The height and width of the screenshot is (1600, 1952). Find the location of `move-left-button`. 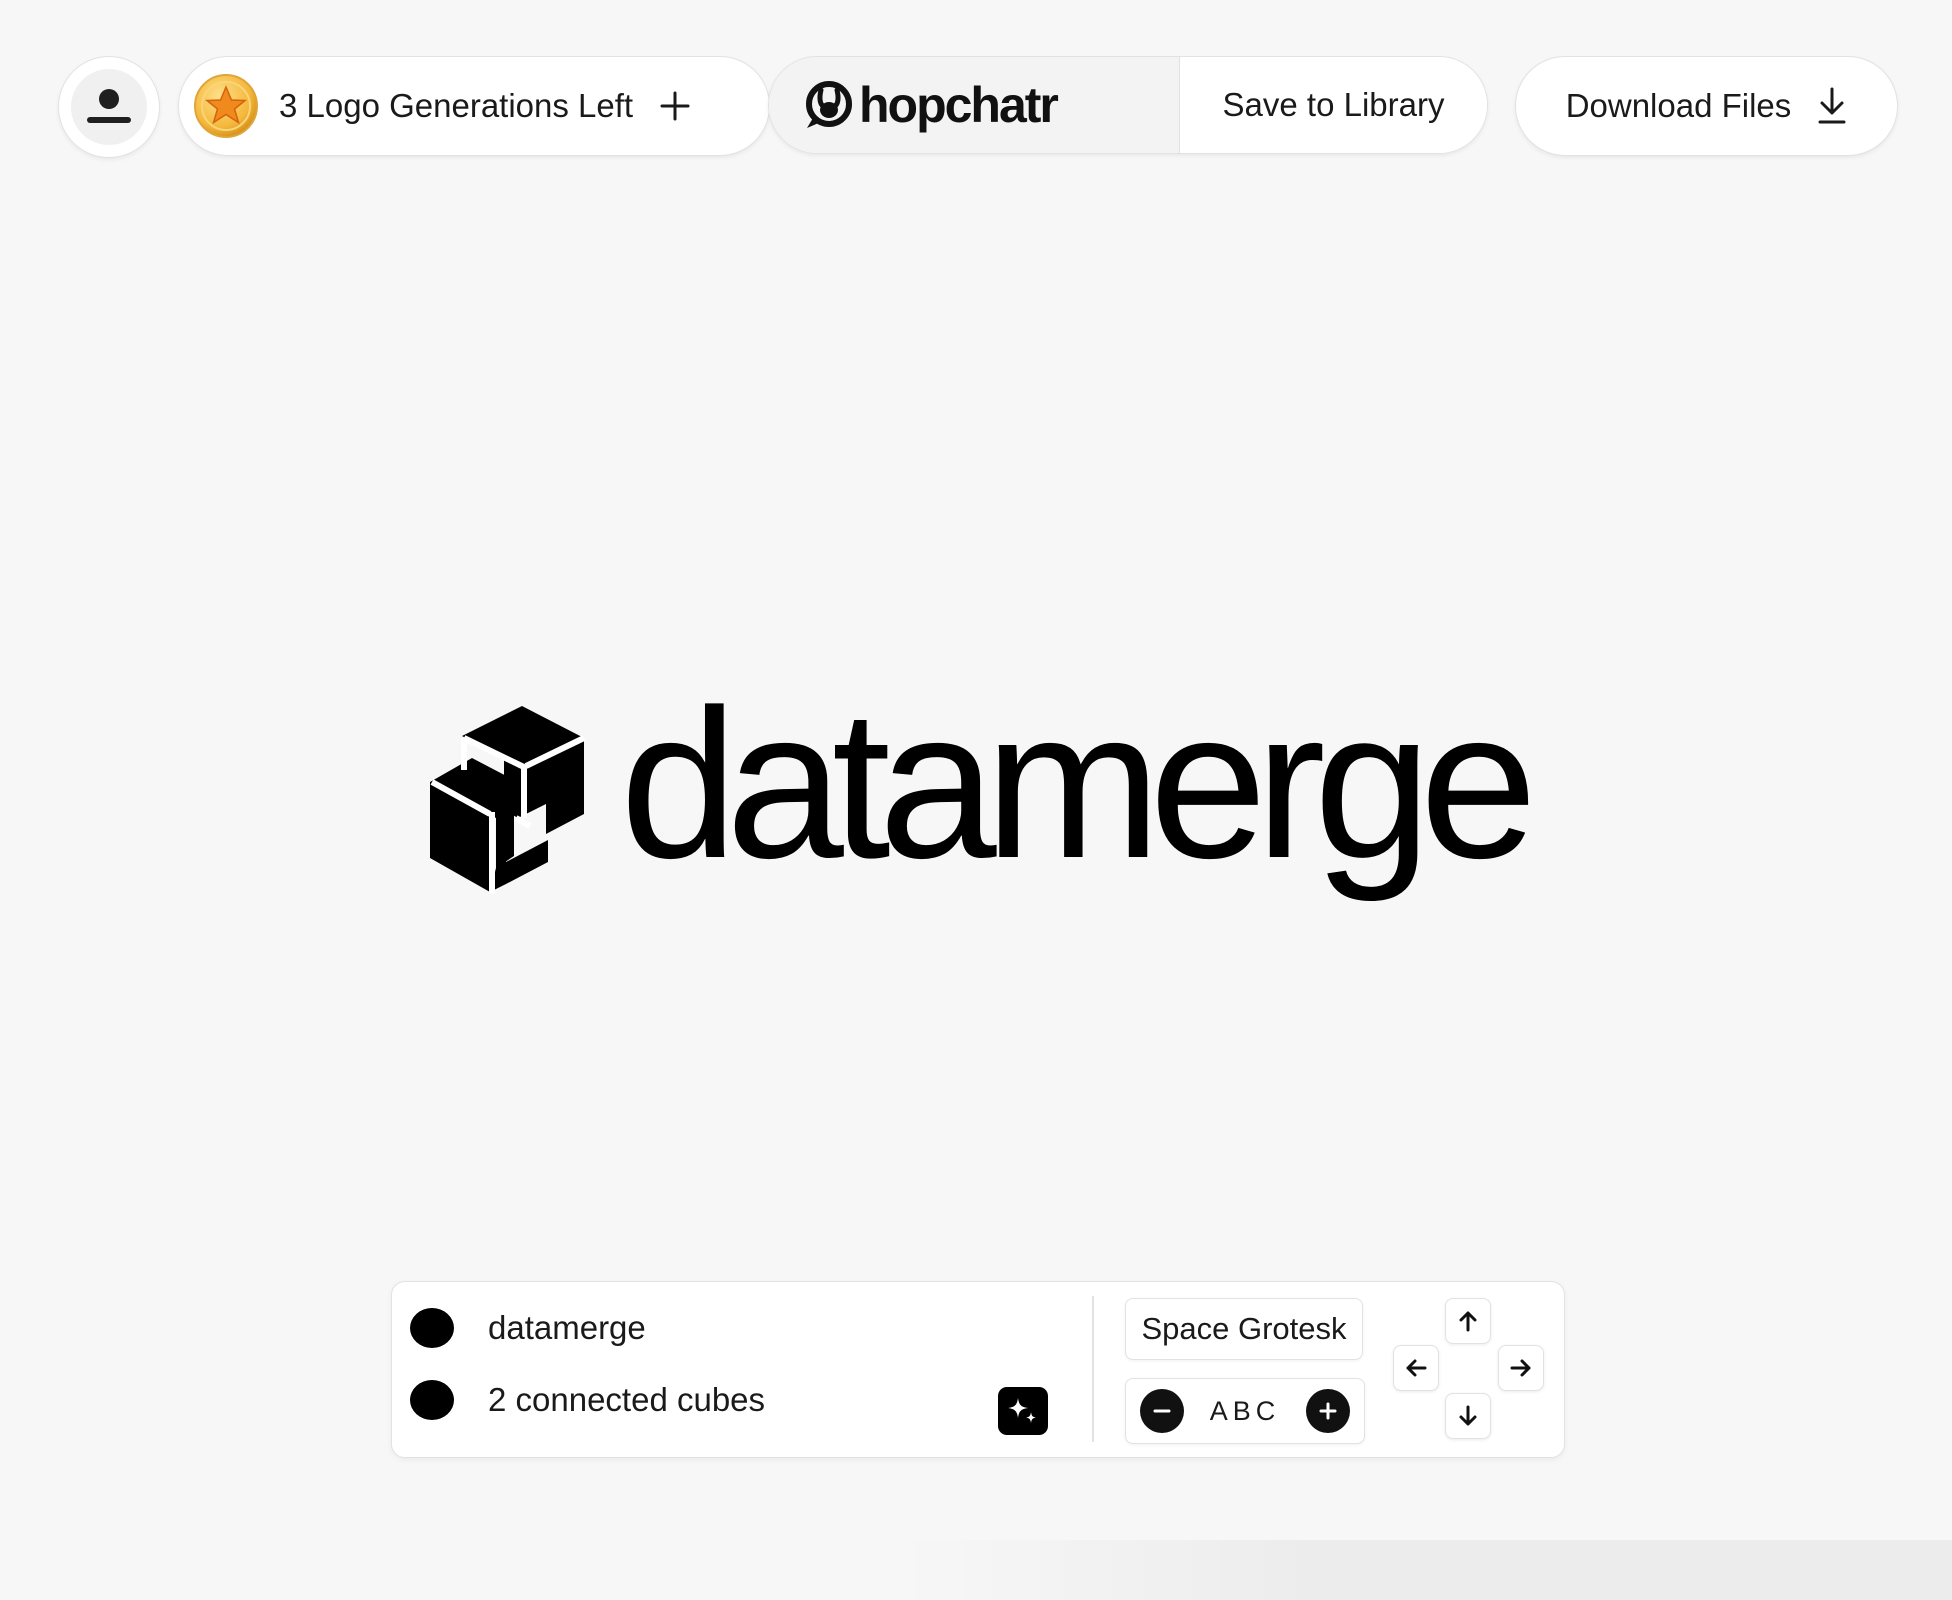

move-left-button is located at coordinates (1416, 1368).